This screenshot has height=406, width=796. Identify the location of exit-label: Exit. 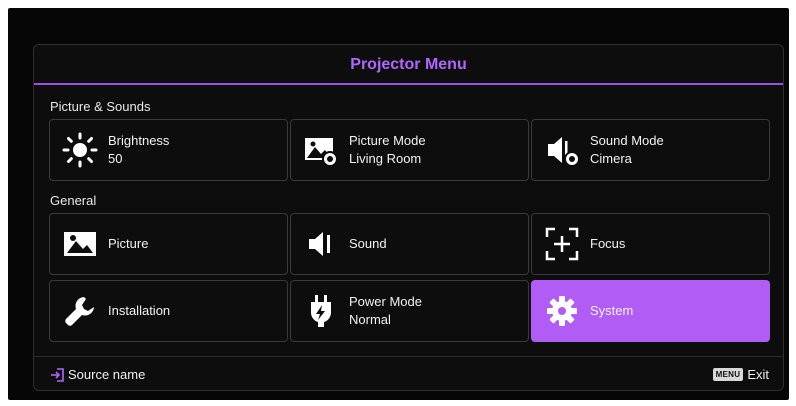
(758, 374).